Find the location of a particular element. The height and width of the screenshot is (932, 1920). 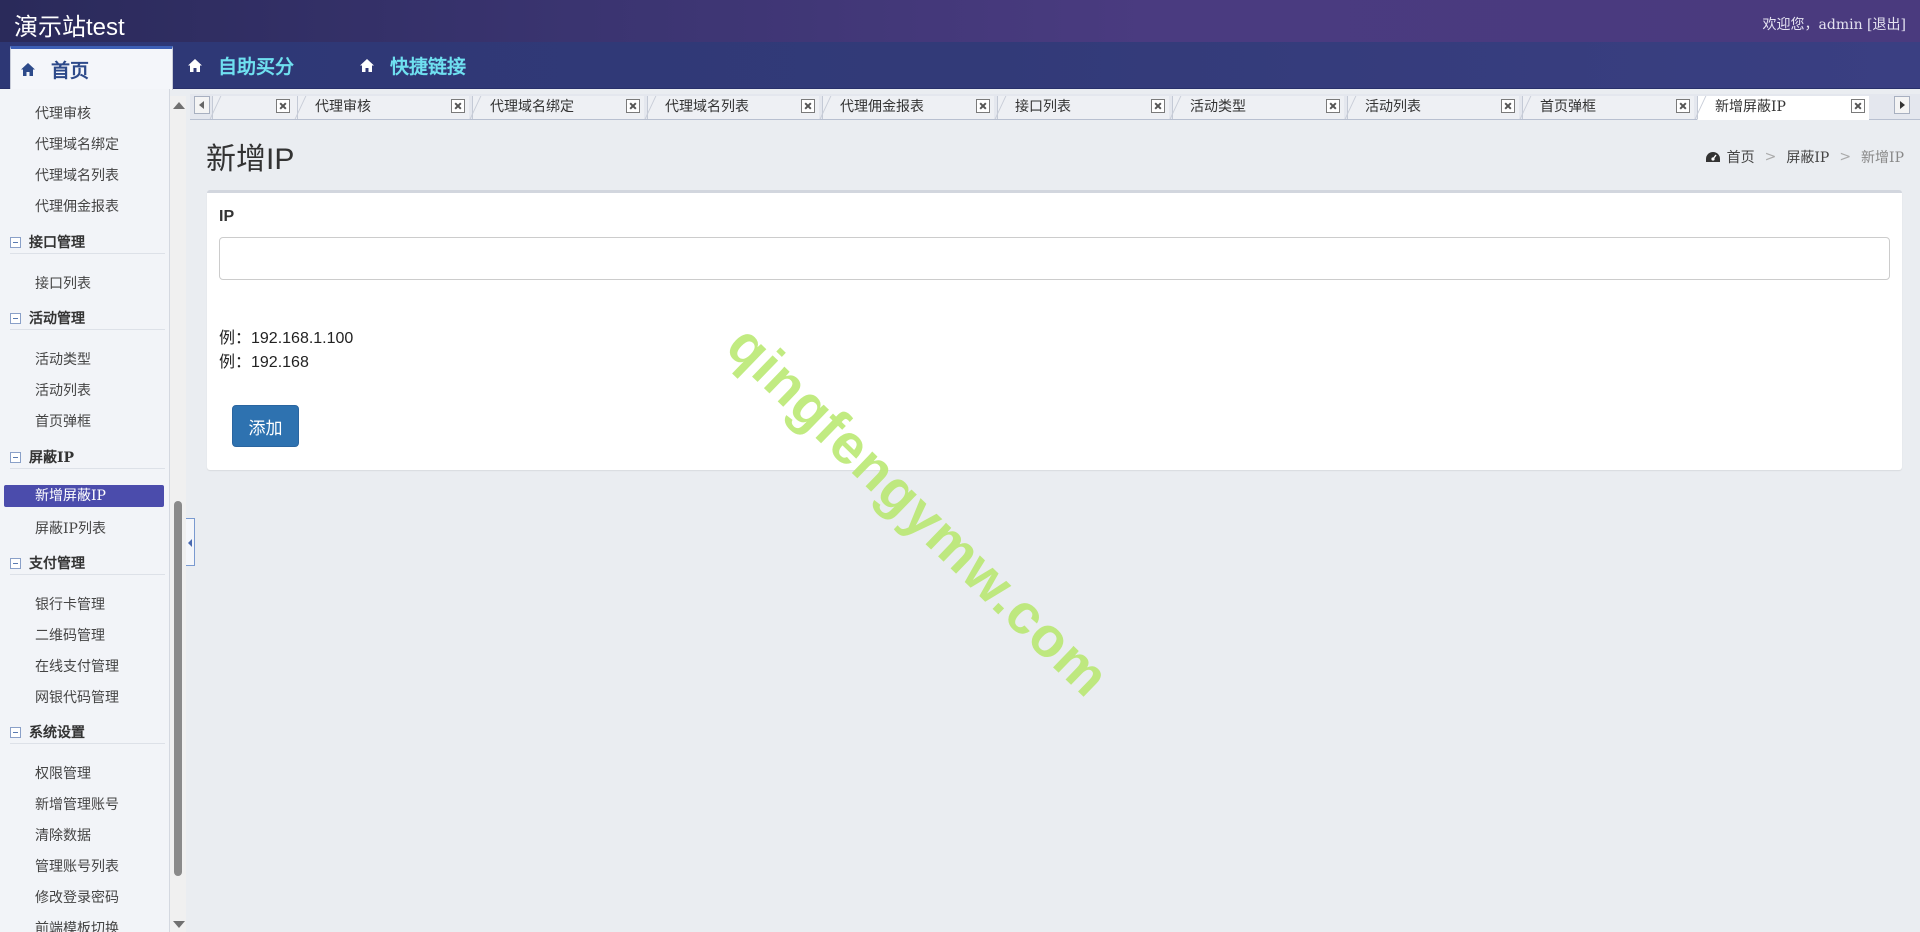

sidebar-item-block-ip-list: 屏蔽IP列表 is located at coordinates (70, 528).